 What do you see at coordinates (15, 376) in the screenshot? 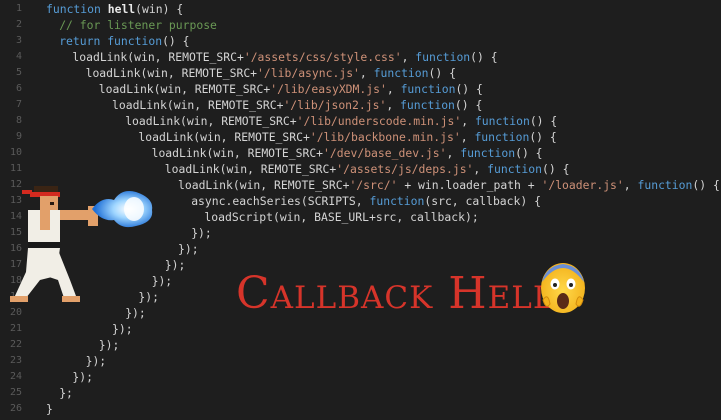
I see `line-number: 24` at bounding box center [15, 376].